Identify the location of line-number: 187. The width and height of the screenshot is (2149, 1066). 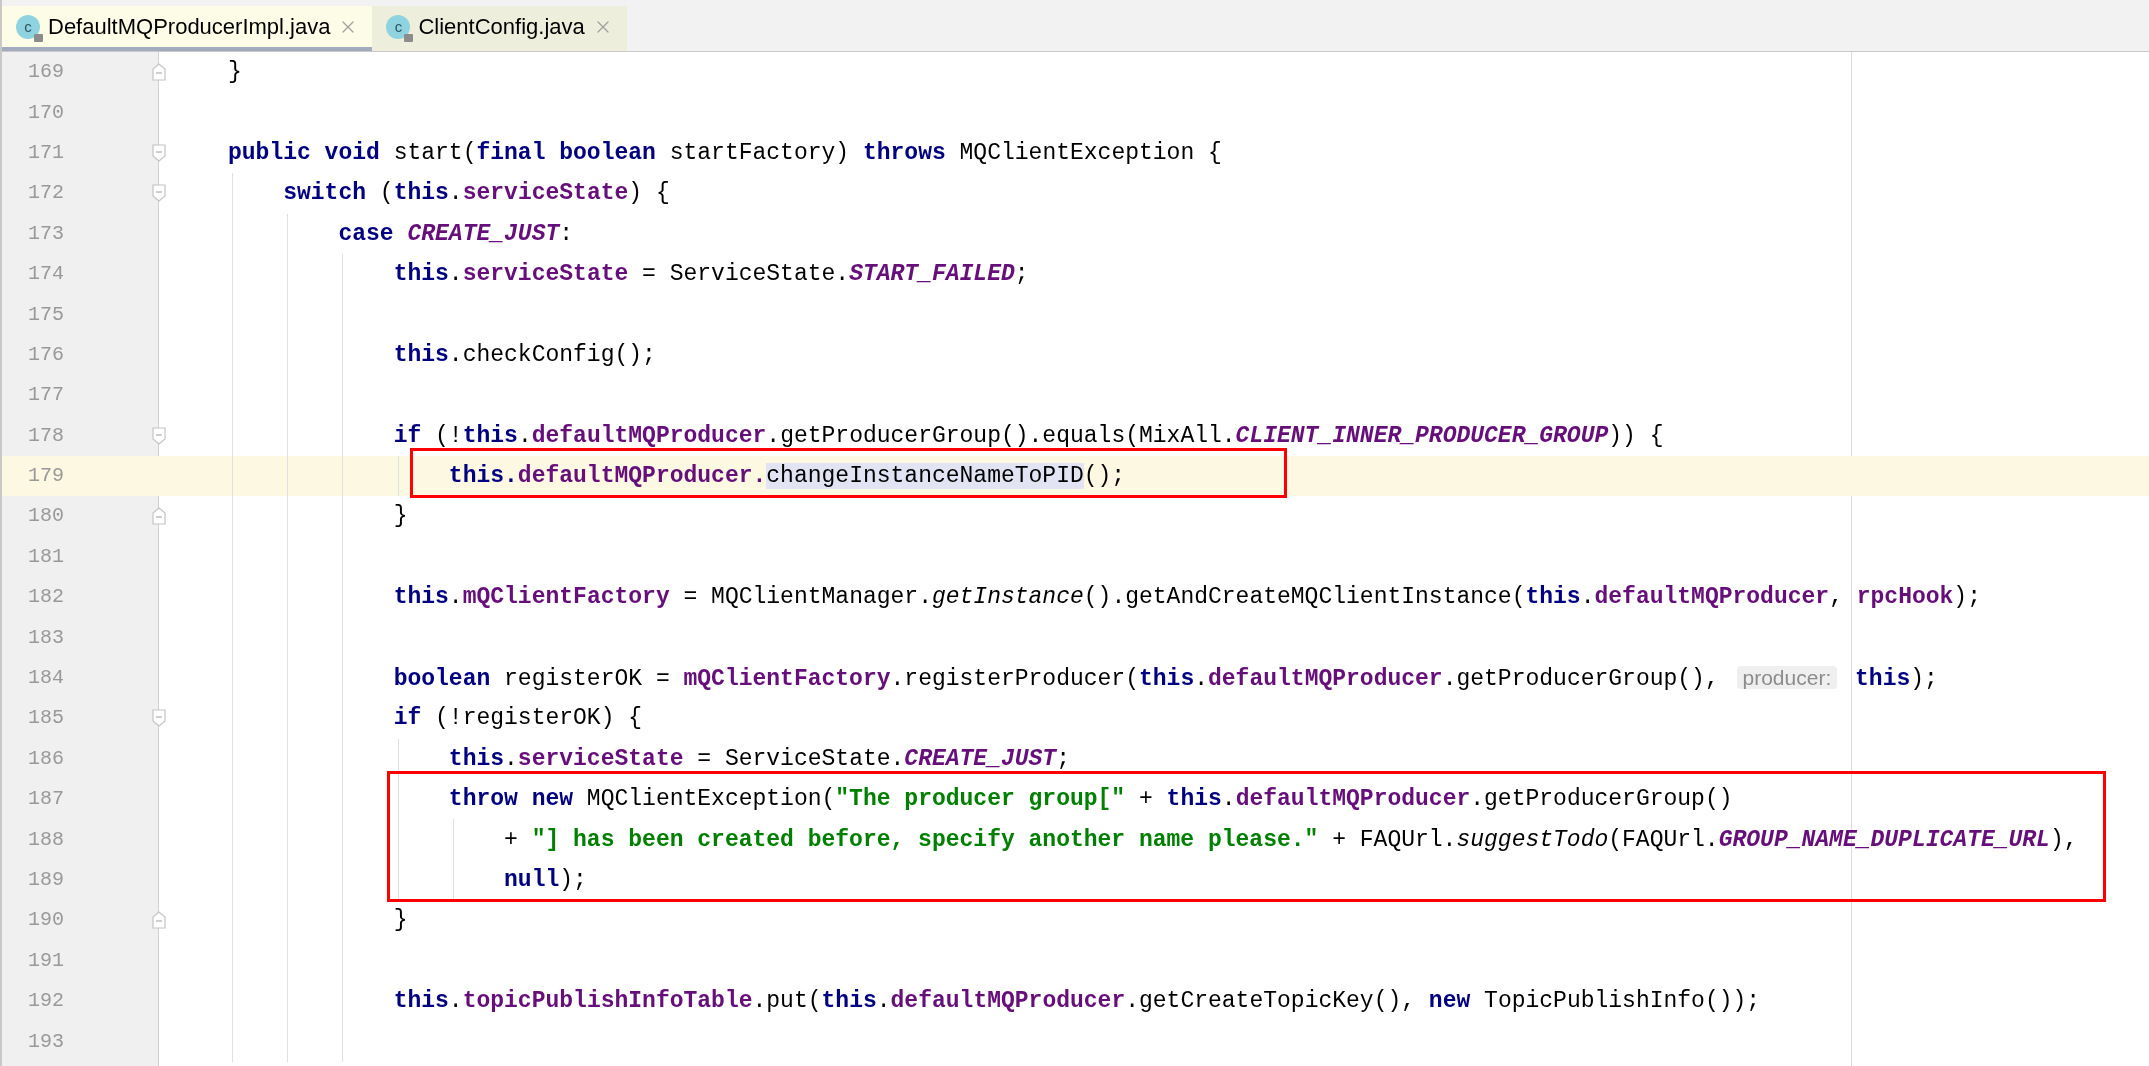
(46, 799).